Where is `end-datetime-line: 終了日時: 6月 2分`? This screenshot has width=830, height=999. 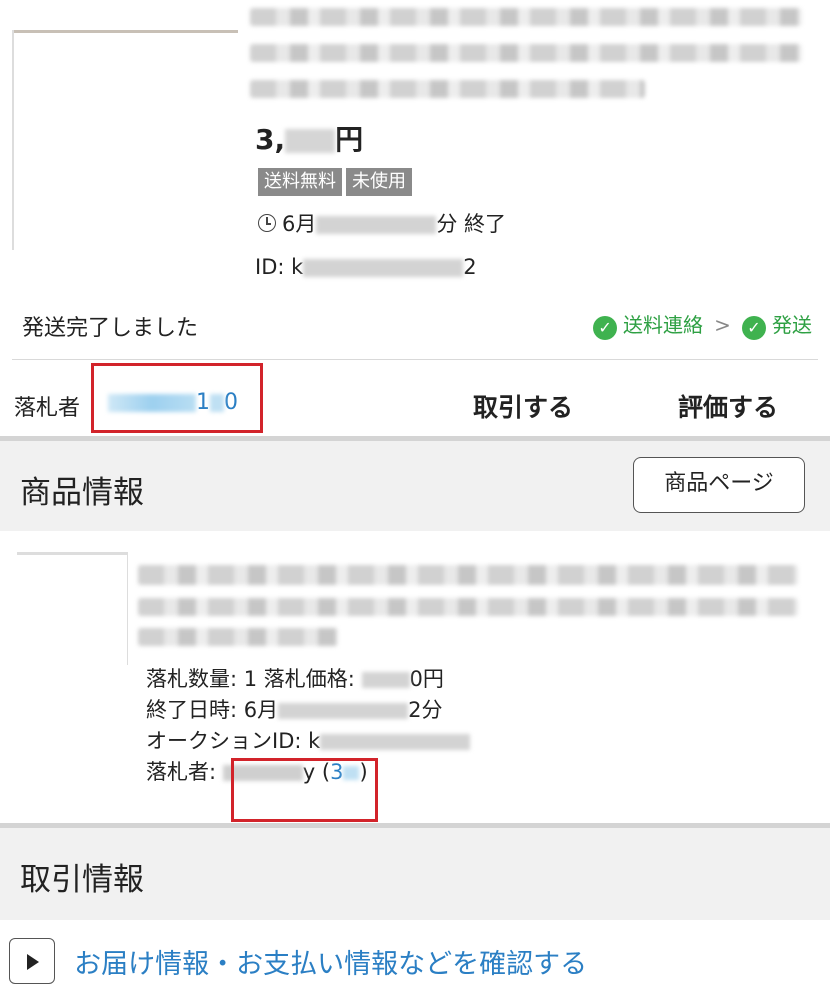
end-datetime-line: 終了日時: 6月 2分 is located at coordinates (294, 710).